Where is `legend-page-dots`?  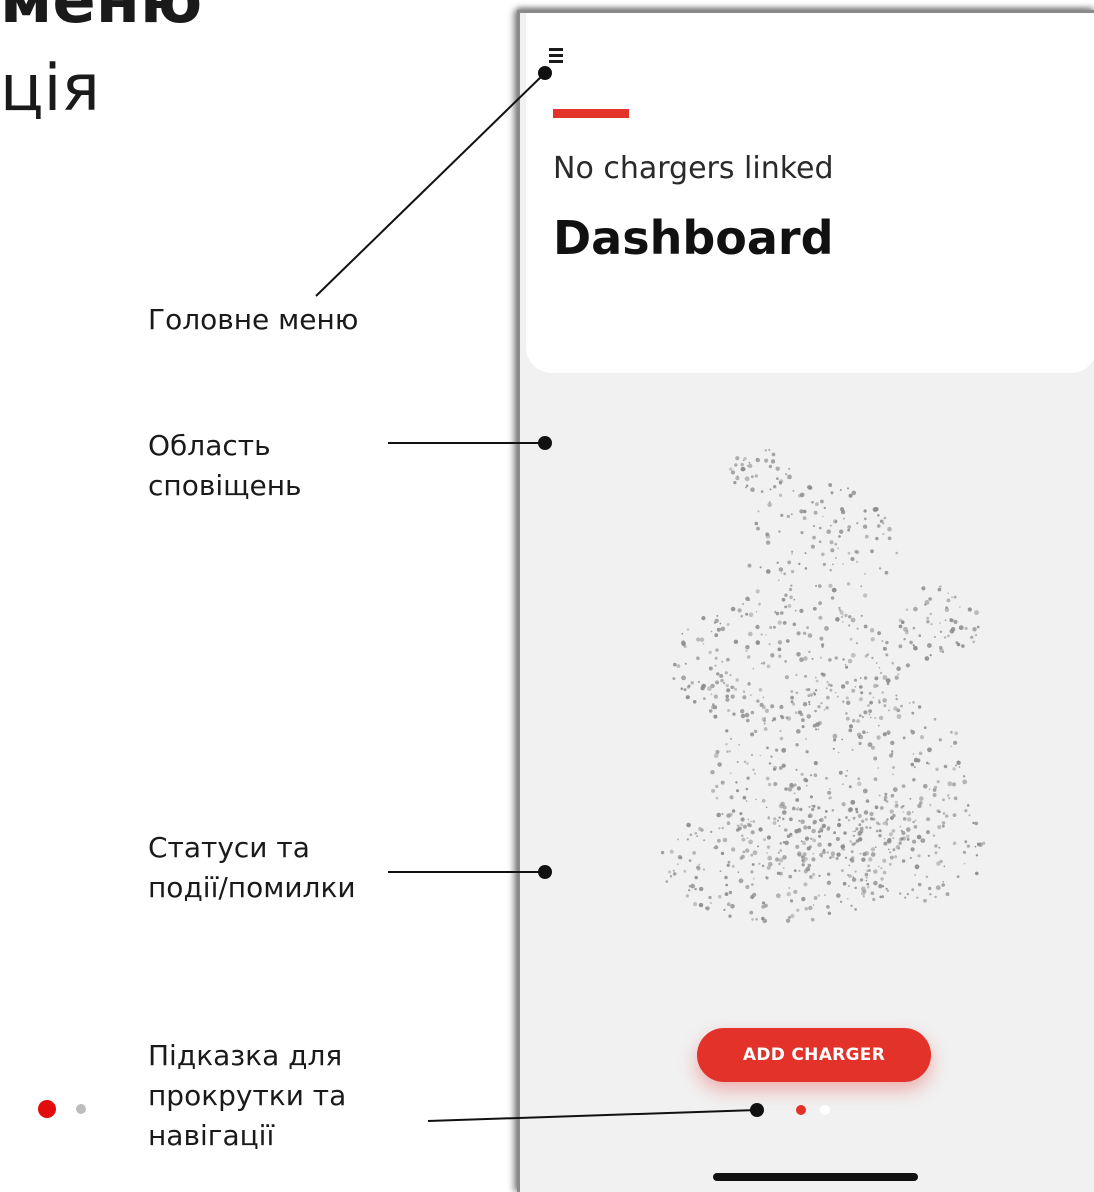
legend-page-dots is located at coordinates (62, 1109).